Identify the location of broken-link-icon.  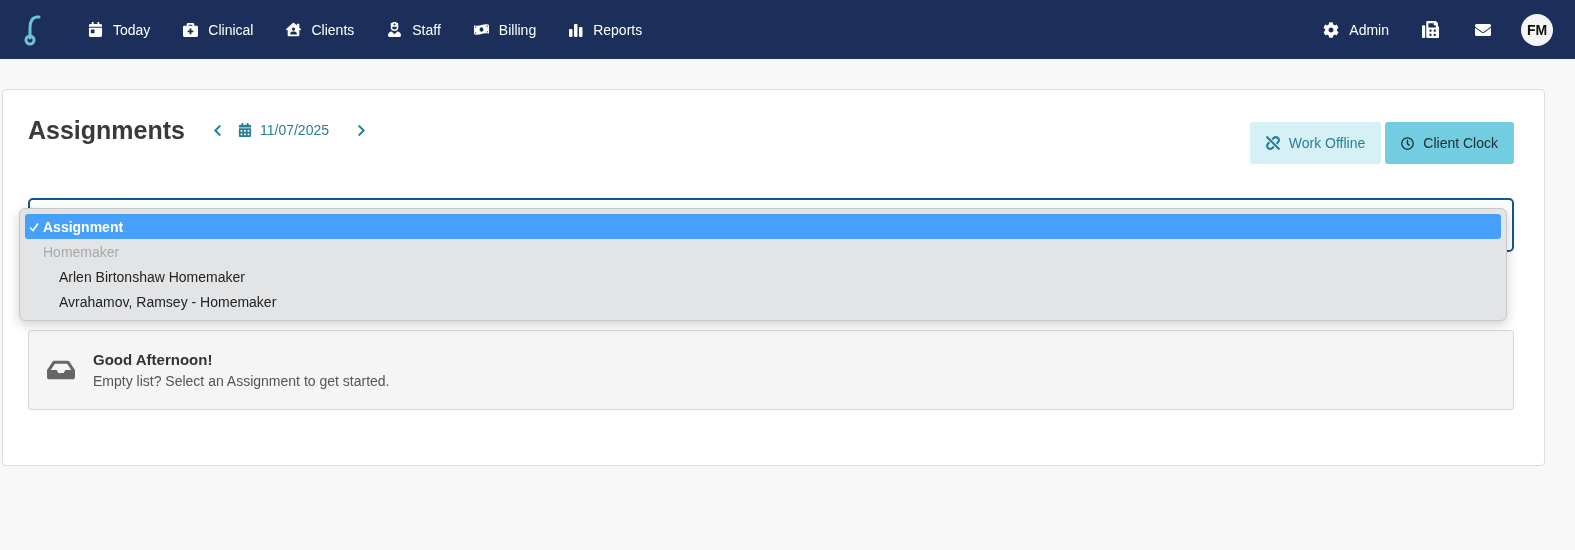
(1272, 143).